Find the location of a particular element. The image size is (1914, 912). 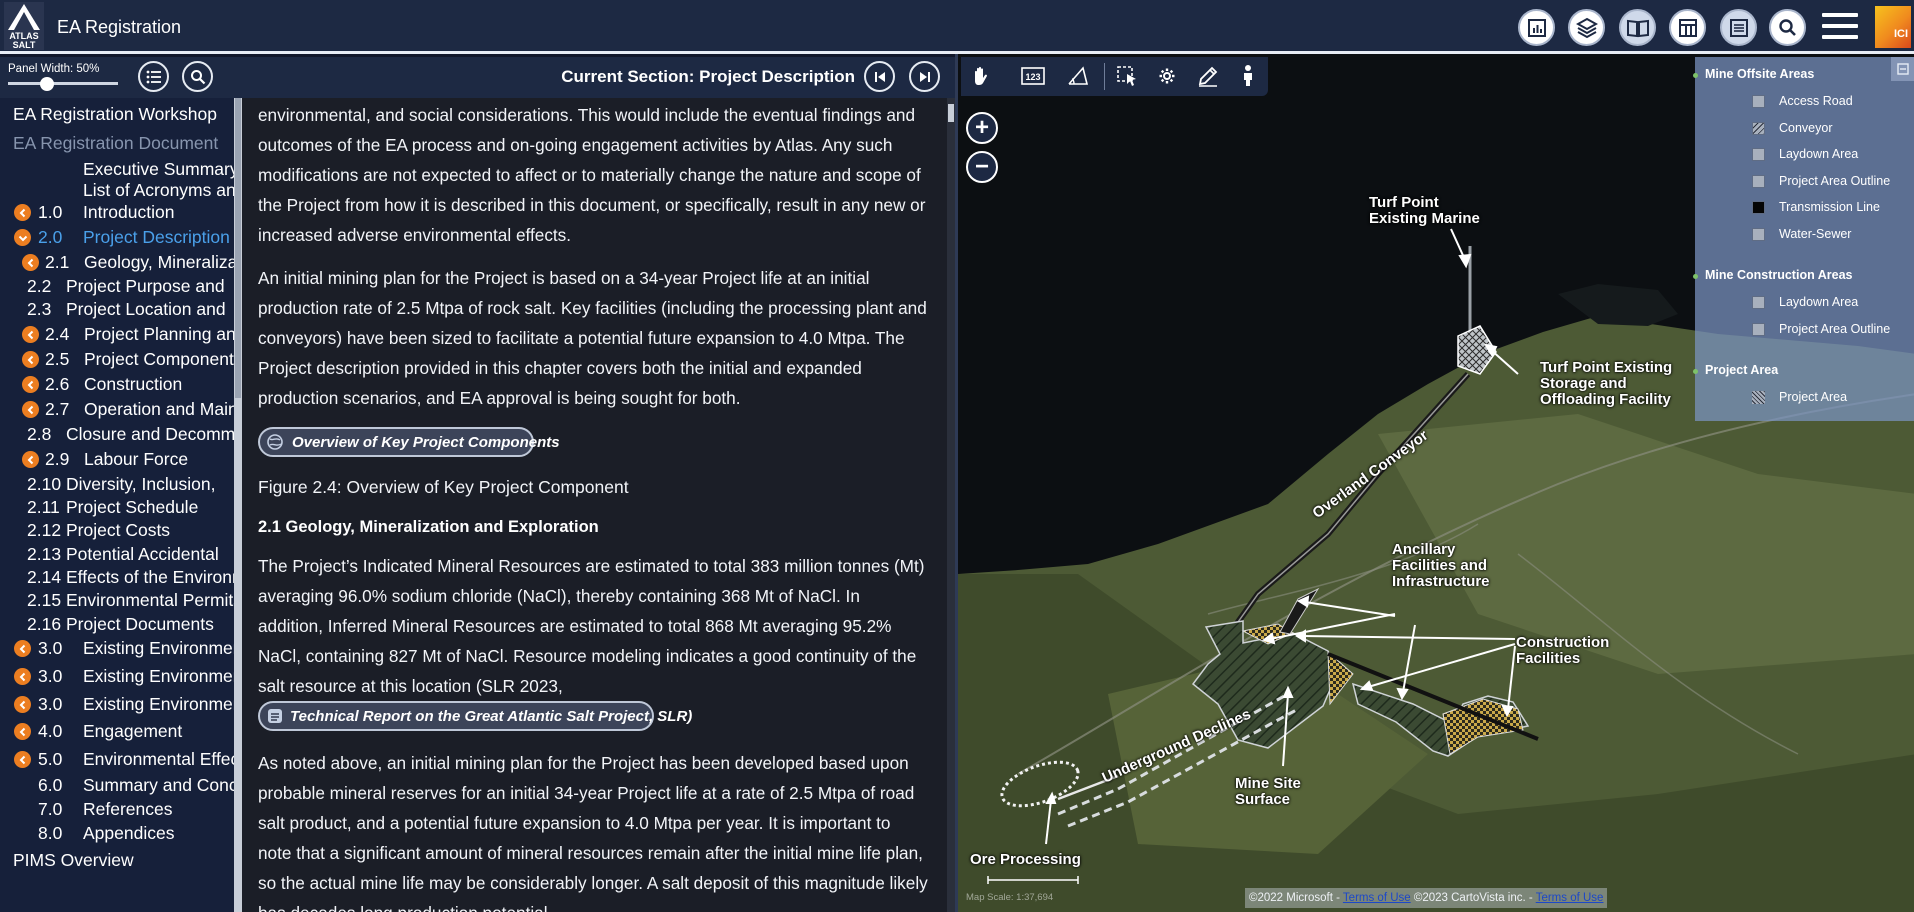

toc-item: 2.2 Project Purpose and is located at coordinates (117, 286).